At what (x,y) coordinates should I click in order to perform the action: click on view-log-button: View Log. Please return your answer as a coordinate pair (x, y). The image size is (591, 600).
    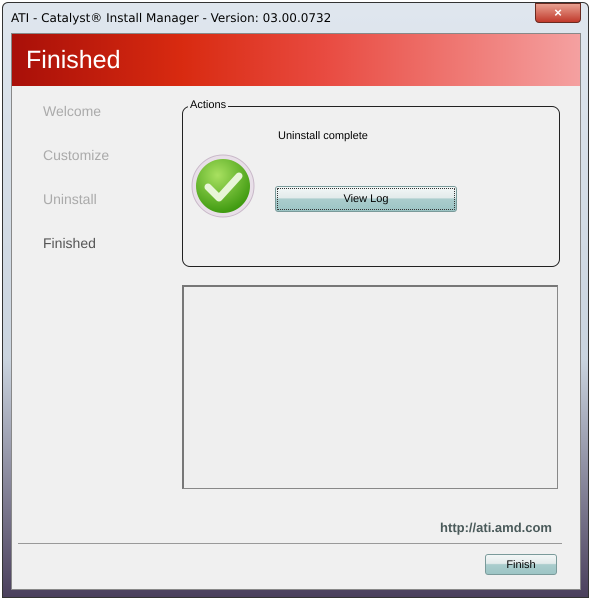
    Looking at the image, I should click on (366, 199).